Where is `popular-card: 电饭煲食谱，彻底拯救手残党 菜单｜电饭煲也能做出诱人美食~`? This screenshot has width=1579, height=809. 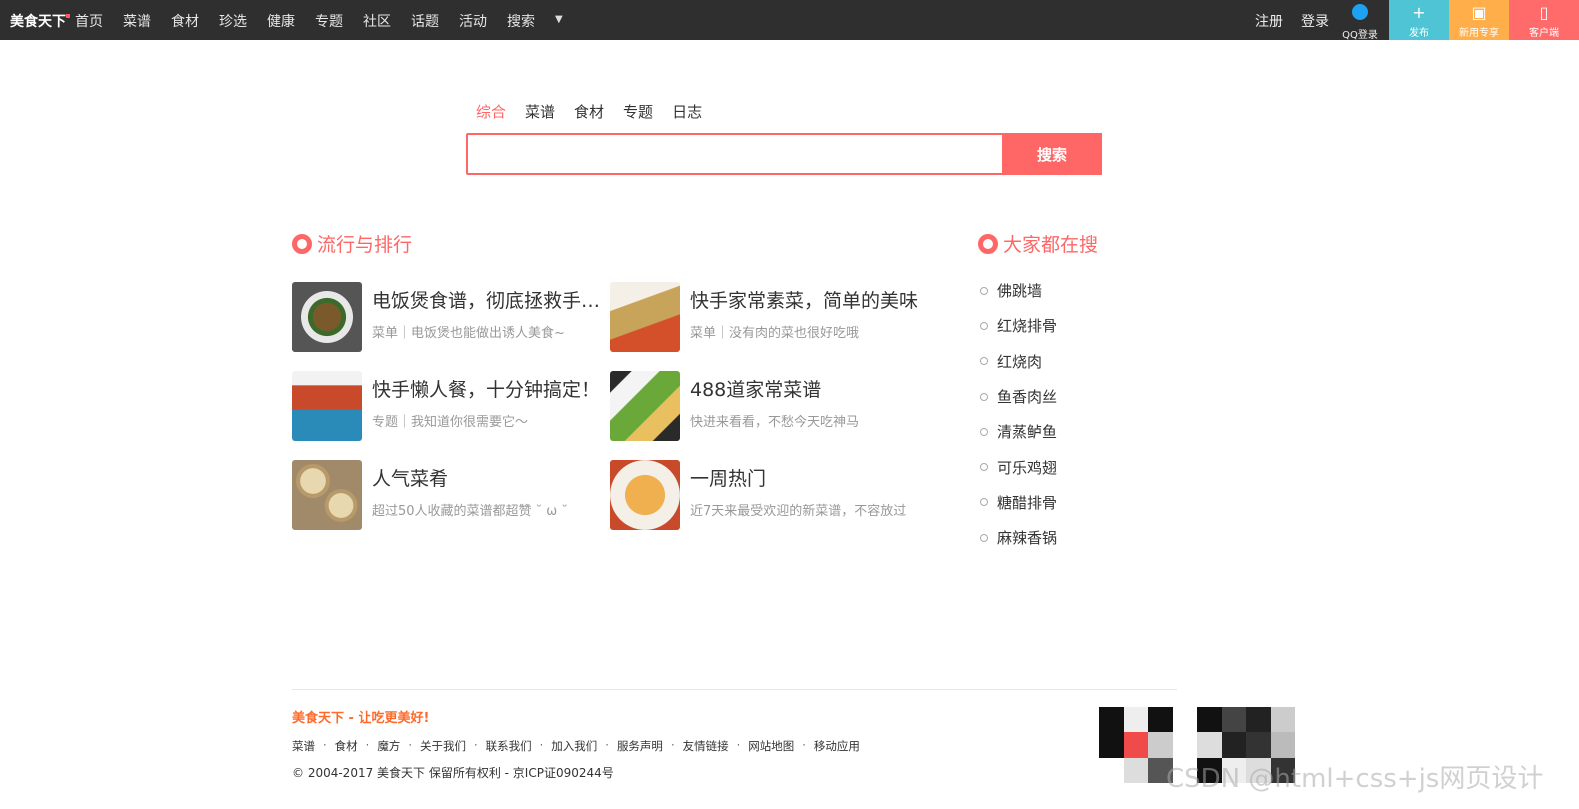
popular-card: 电饭煲食谱，彻底拯救手残党 菜单｜电饭煲也能做出诱人美食~ is located at coordinates (452, 317).